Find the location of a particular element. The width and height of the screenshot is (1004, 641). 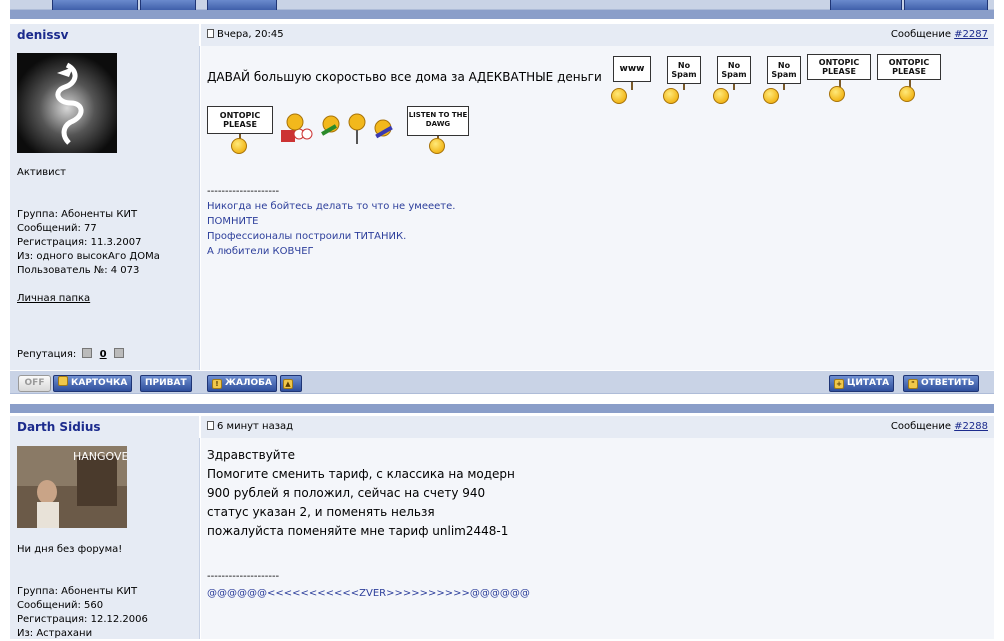

scroll-up-button: ▲ is located at coordinates (291, 383).